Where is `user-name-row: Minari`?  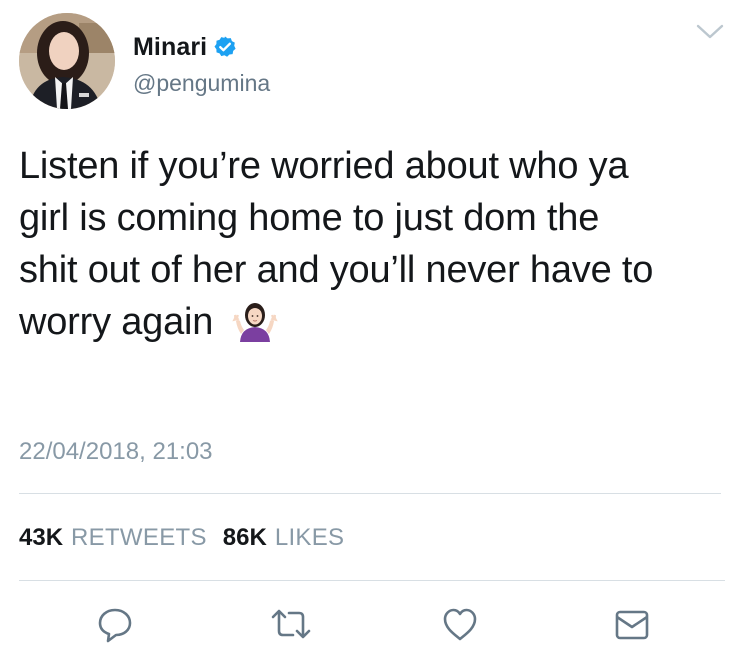
user-name-row: Minari is located at coordinates (185, 47).